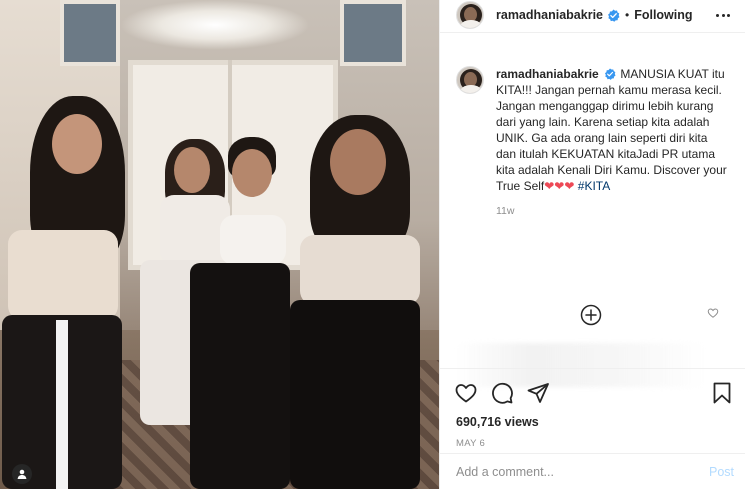 The height and width of the screenshot is (489, 745). I want to click on author-username: ramadhaniabakrie, so click(549, 15).